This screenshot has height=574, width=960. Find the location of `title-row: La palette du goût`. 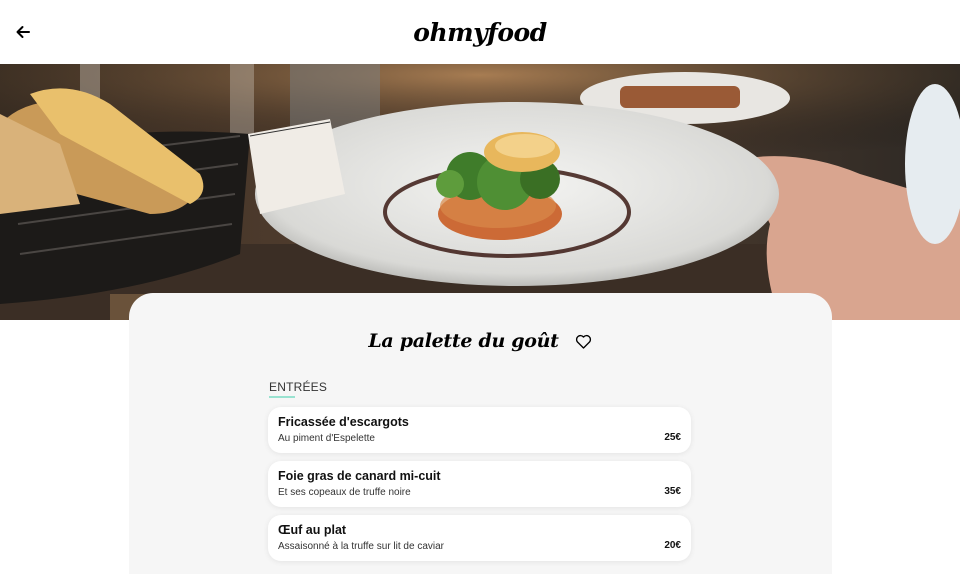

title-row: La palette du goût is located at coordinates (480, 341).